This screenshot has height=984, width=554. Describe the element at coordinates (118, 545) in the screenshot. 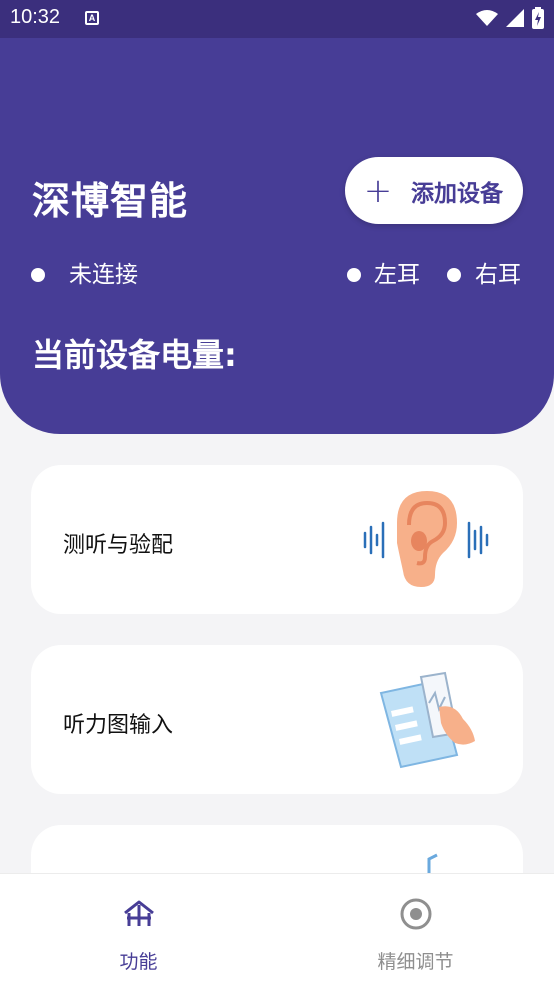

I see `card-title: 测听与验配` at that location.